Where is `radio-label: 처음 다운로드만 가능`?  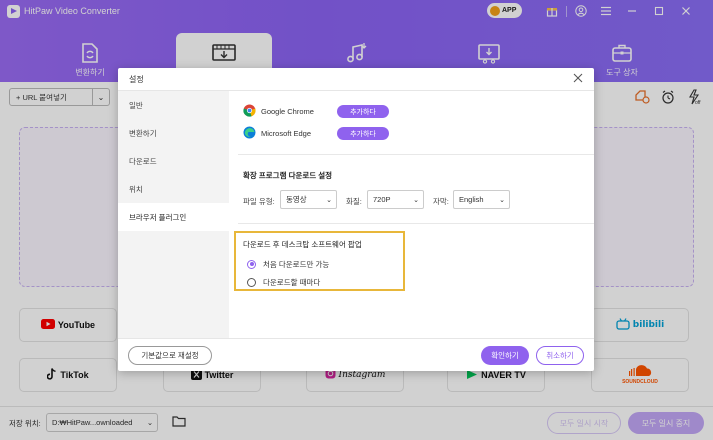 radio-label: 처음 다운로드만 가능 is located at coordinates (296, 264).